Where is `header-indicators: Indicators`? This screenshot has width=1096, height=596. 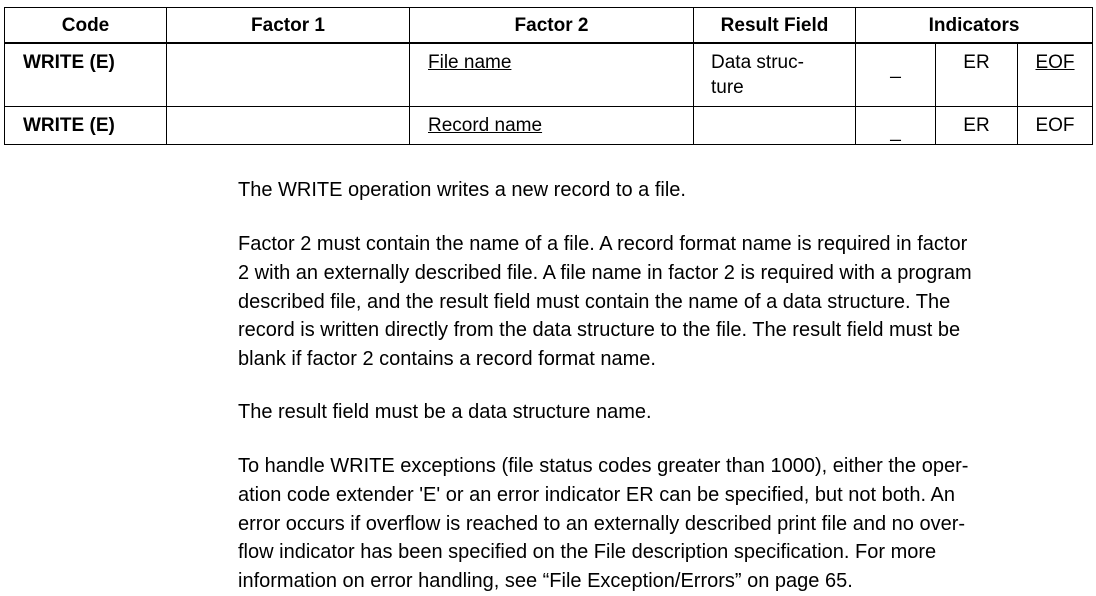
header-indicators: Indicators is located at coordinates (974, 25).